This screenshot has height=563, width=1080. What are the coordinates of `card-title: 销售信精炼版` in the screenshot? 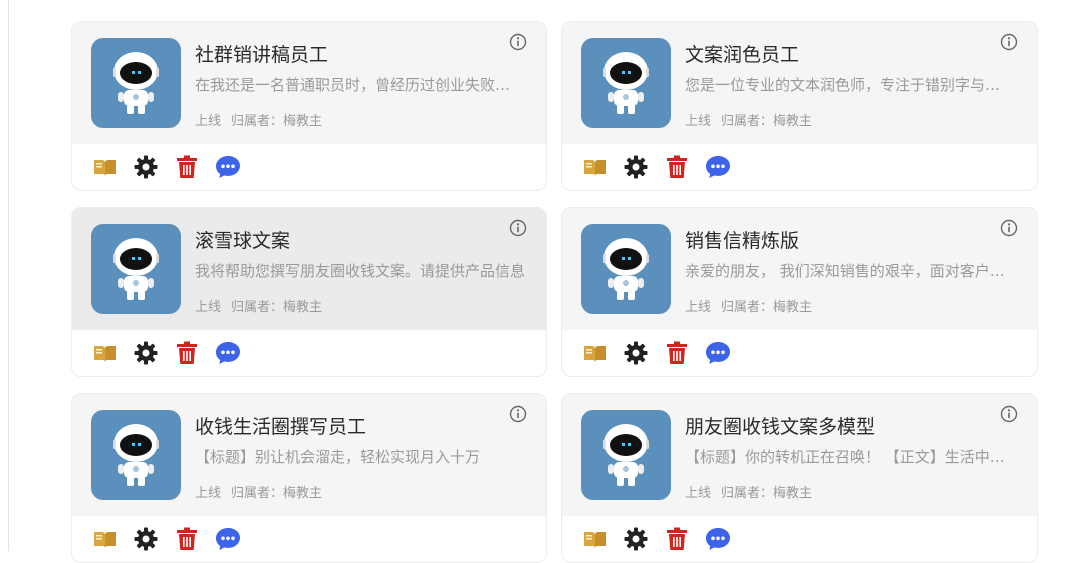 It's located at (742, 241).